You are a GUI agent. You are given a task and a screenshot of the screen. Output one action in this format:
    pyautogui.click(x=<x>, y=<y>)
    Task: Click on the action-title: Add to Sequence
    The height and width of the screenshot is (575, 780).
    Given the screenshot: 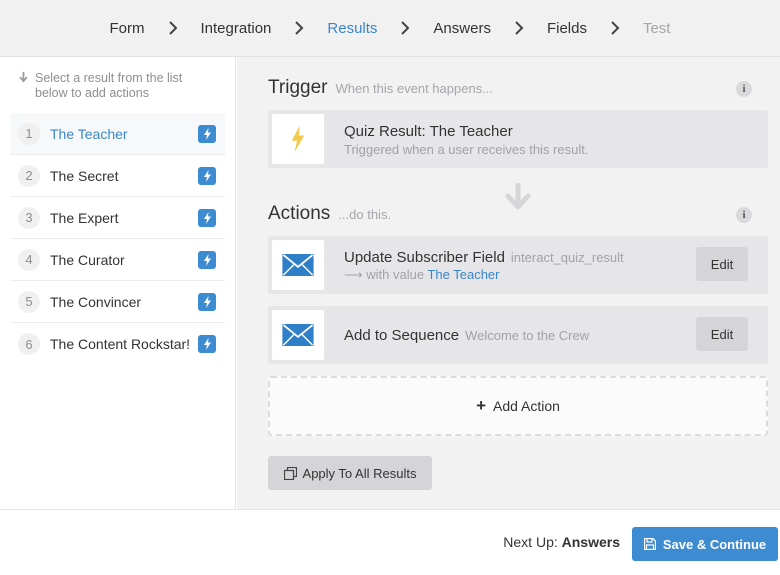 What is the action you would take?
    pyautogui.click(x=402, y=335)
    